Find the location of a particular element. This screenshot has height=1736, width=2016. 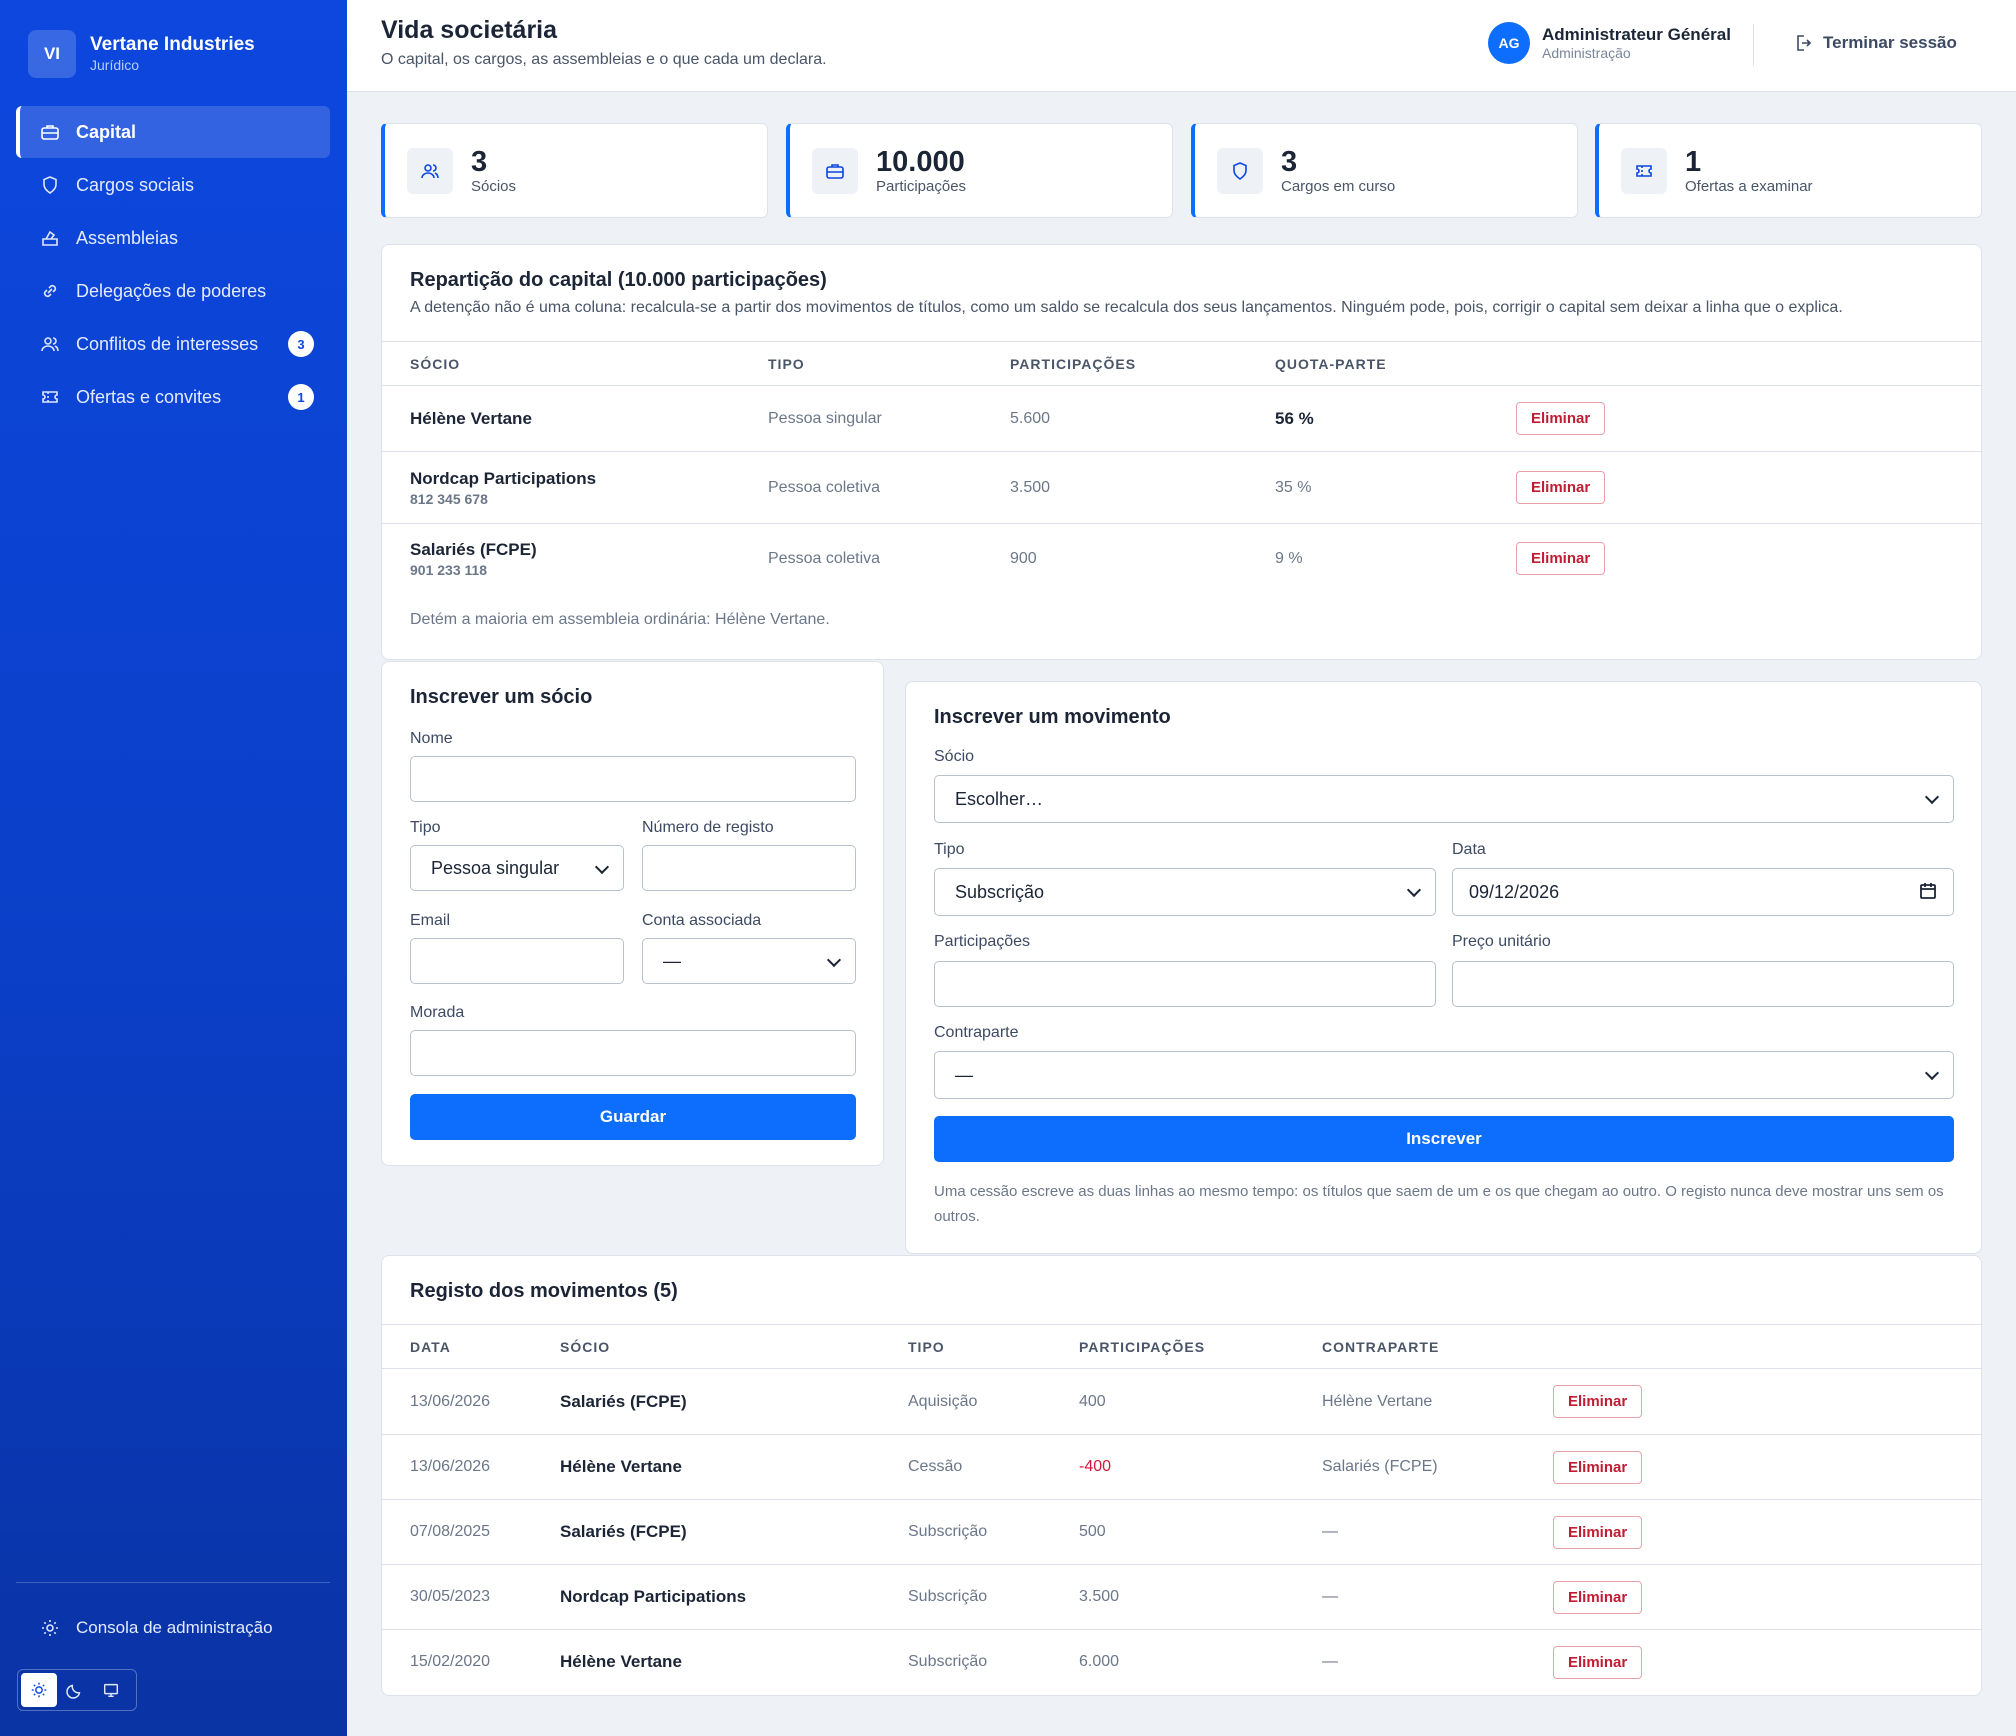

kpi-label: Participações is located at coordinates (921, 186).